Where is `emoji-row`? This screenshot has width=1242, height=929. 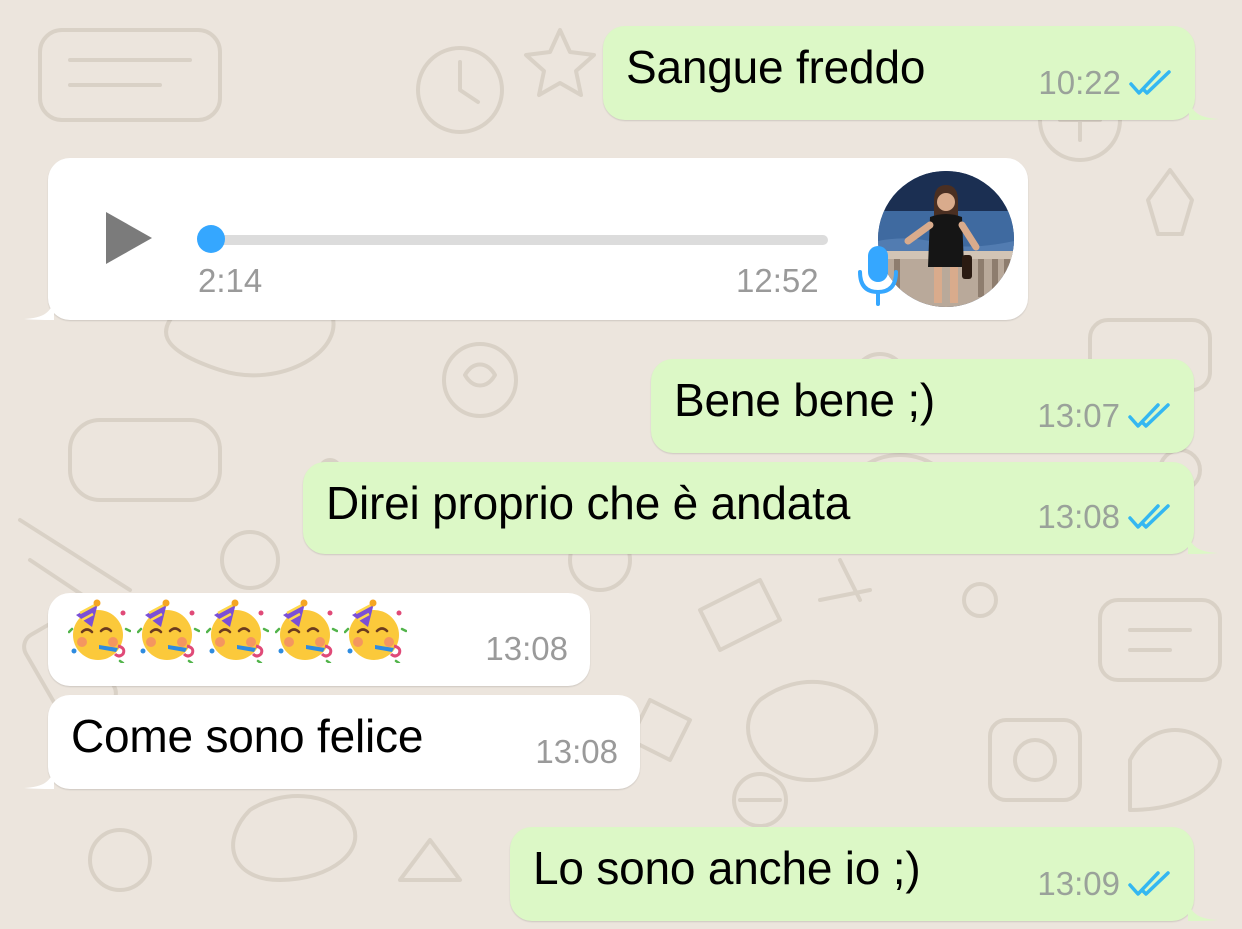 emoji-row is located at coordinates (237, 631).